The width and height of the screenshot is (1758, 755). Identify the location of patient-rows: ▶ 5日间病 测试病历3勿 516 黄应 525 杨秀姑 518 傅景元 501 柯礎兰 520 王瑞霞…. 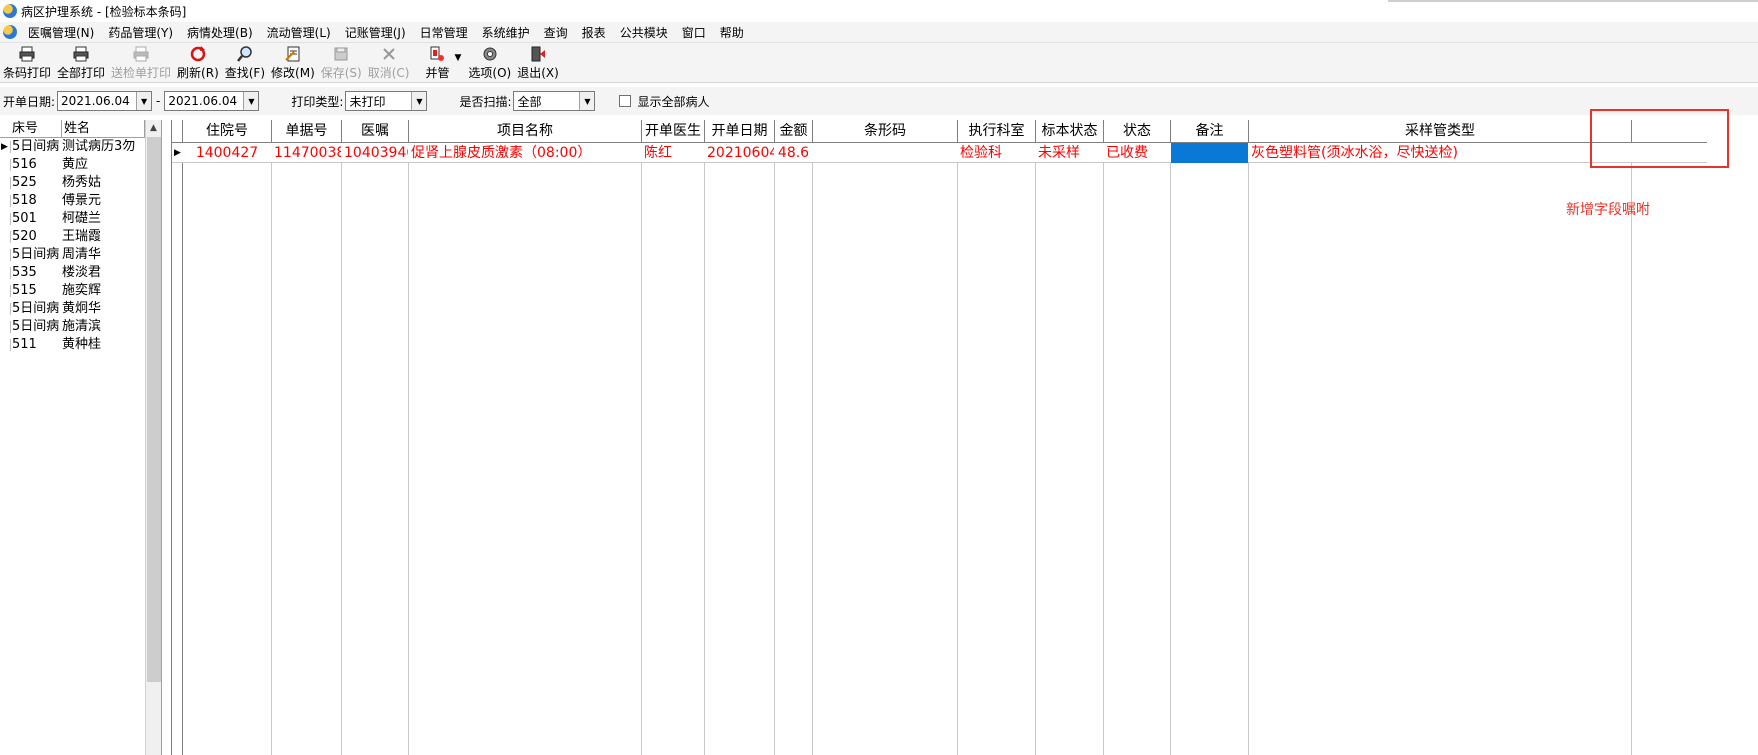
(80, 246).